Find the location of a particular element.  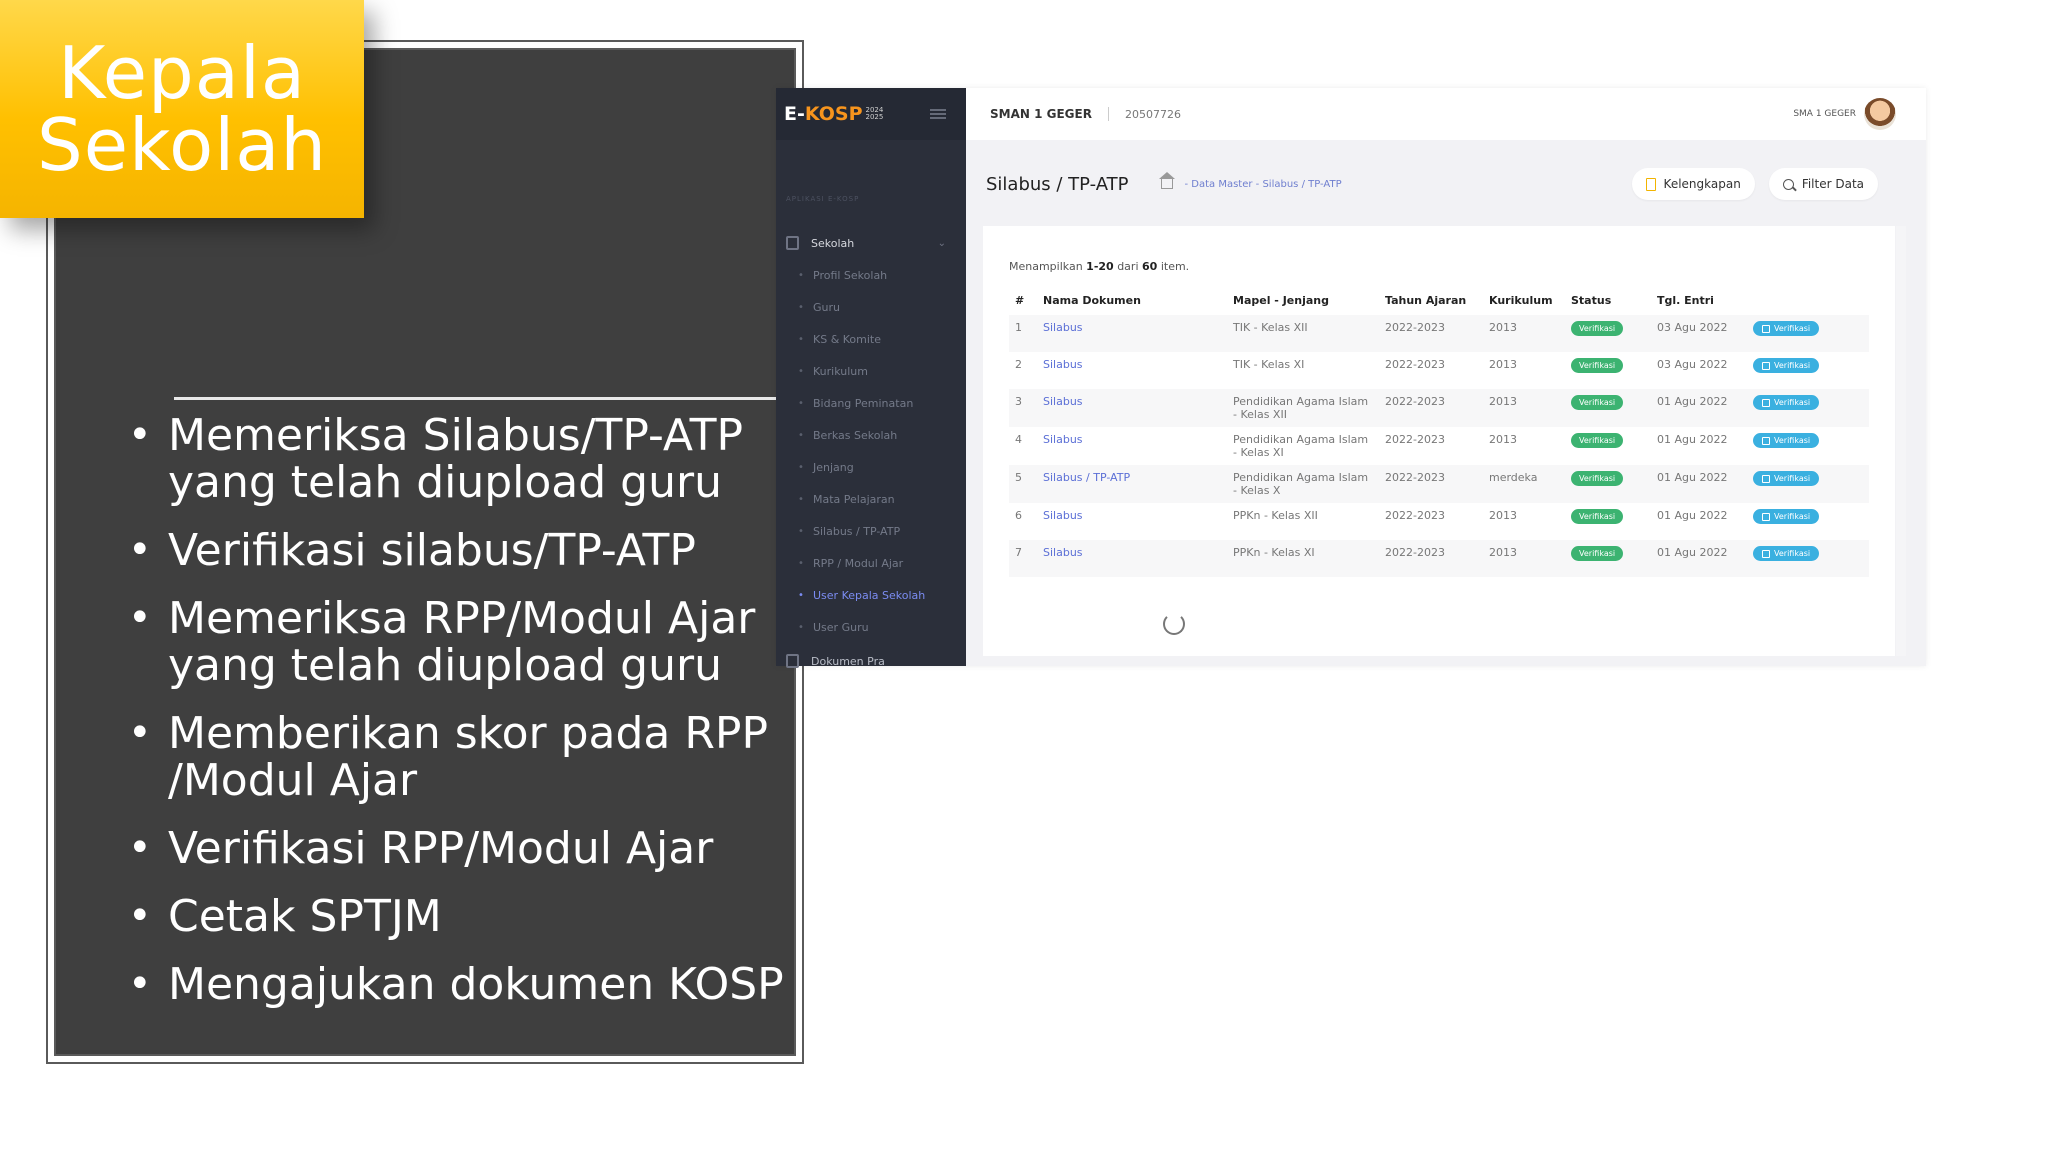

col-tahun-ajaran: Tahun Ajaran is located at coordinates (1431, 300).